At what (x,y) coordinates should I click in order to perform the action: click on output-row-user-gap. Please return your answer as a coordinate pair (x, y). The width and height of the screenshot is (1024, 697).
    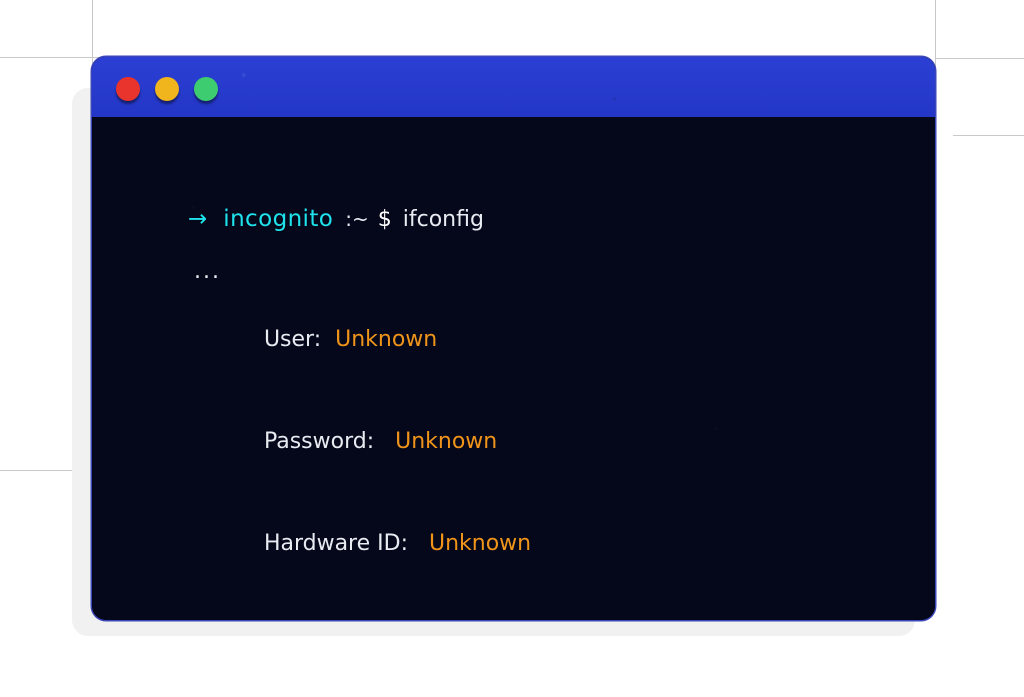
    Looking at the image, I should click on (328, 339).